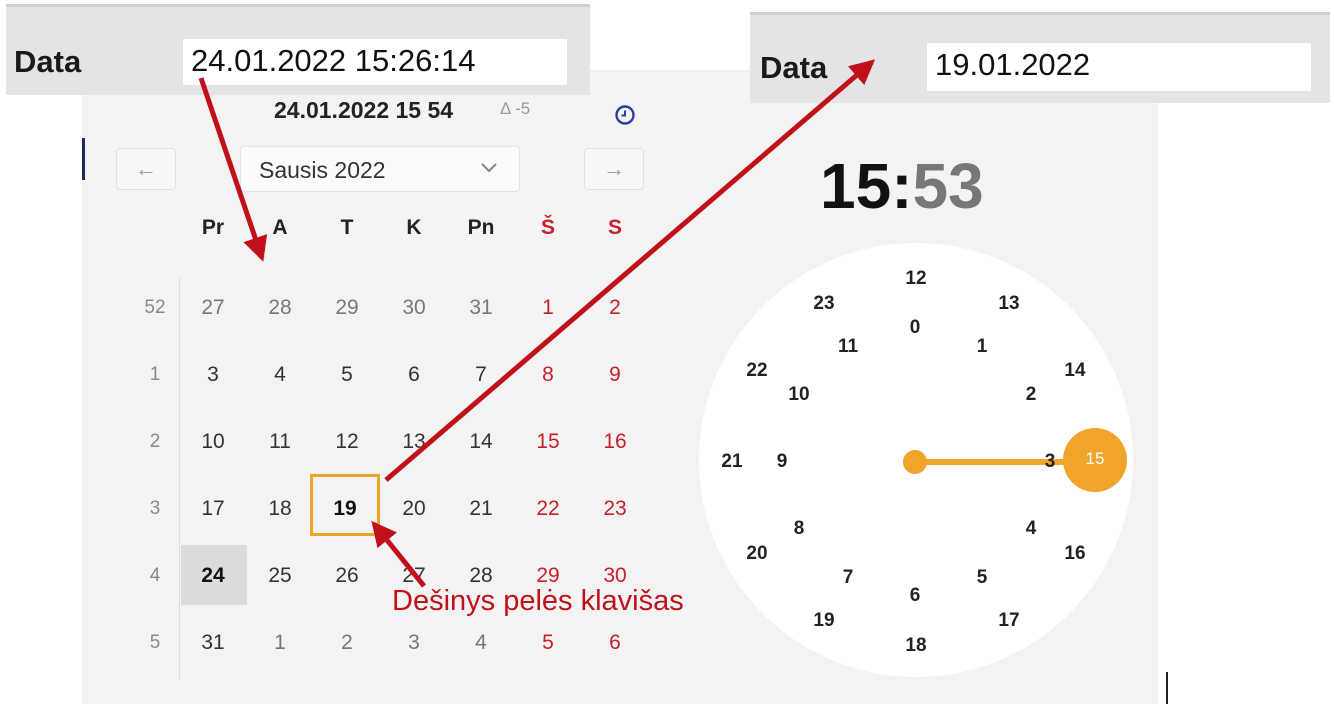 This screenshot has height=704, width=1334. Describe the element at coordinates (414, 509) in the screenshot. I see `day-cell: 20` at that location.